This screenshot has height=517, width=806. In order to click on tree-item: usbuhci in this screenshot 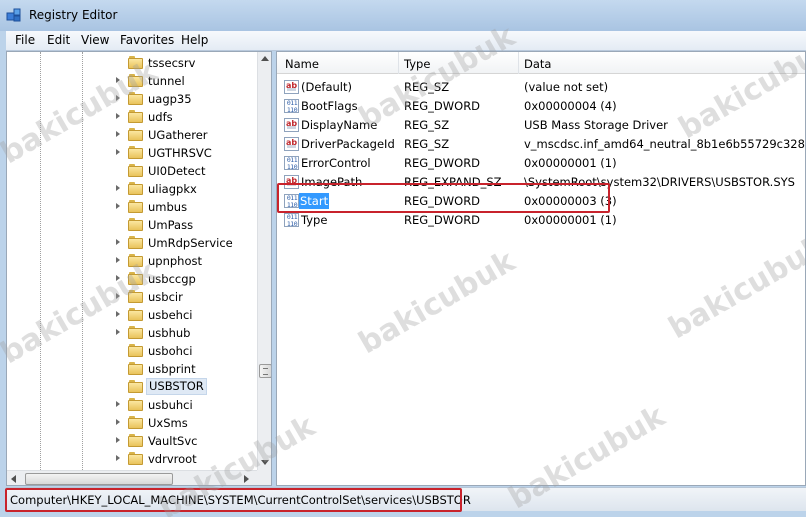, I will do `click(132, 405)`.